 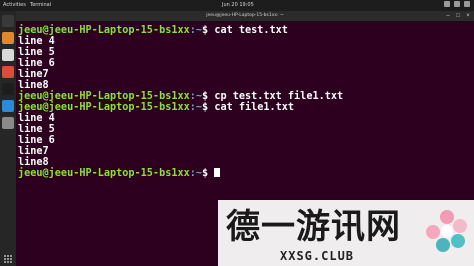 I want to click on top-bar: Activities Terminal Jun 20 19:05, so click(x=237, y=5).